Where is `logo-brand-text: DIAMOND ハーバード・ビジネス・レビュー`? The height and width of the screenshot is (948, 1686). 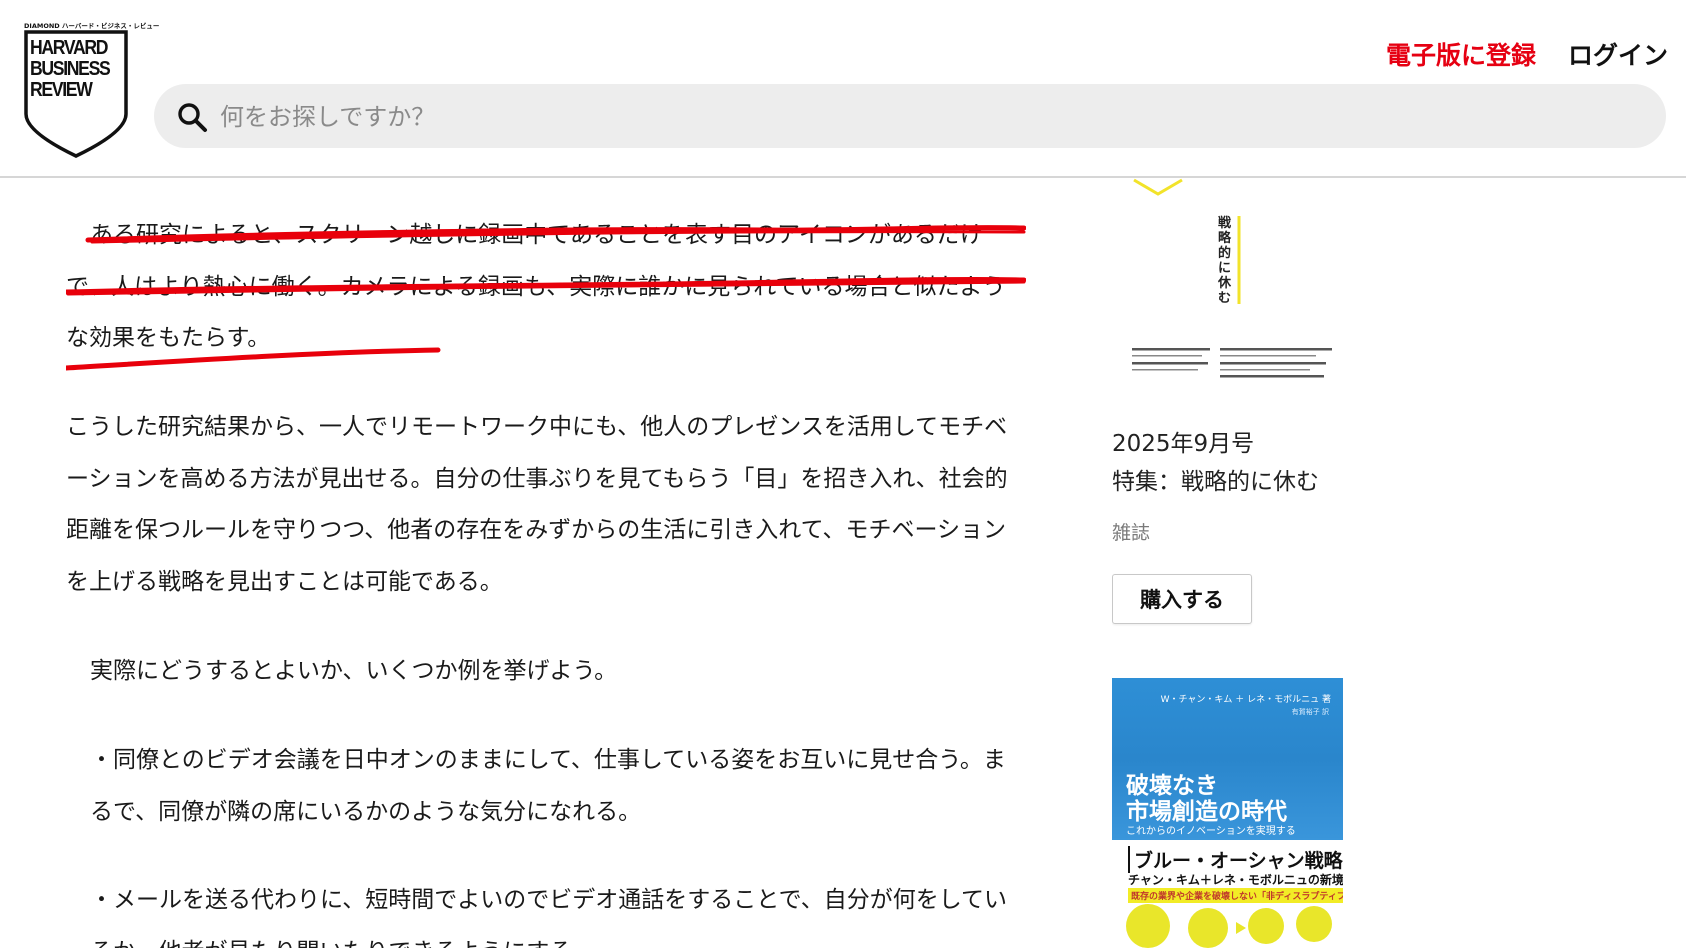 logo-brand-text: DIAMOND ハーバード・ビジネス・レビュー is located at coordinates (92, 26).